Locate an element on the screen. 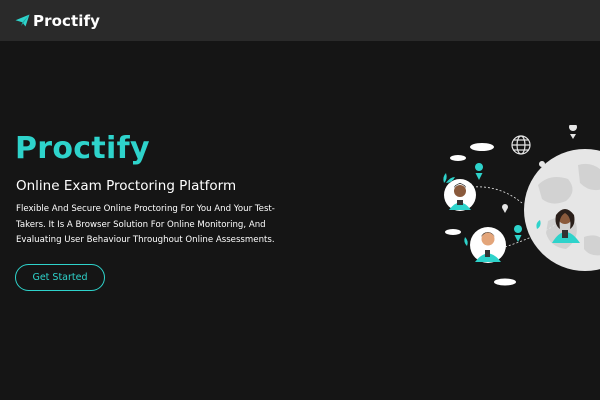 This screenshot has width=600, height=400. globe-icon is located at coordinates (521, 145).